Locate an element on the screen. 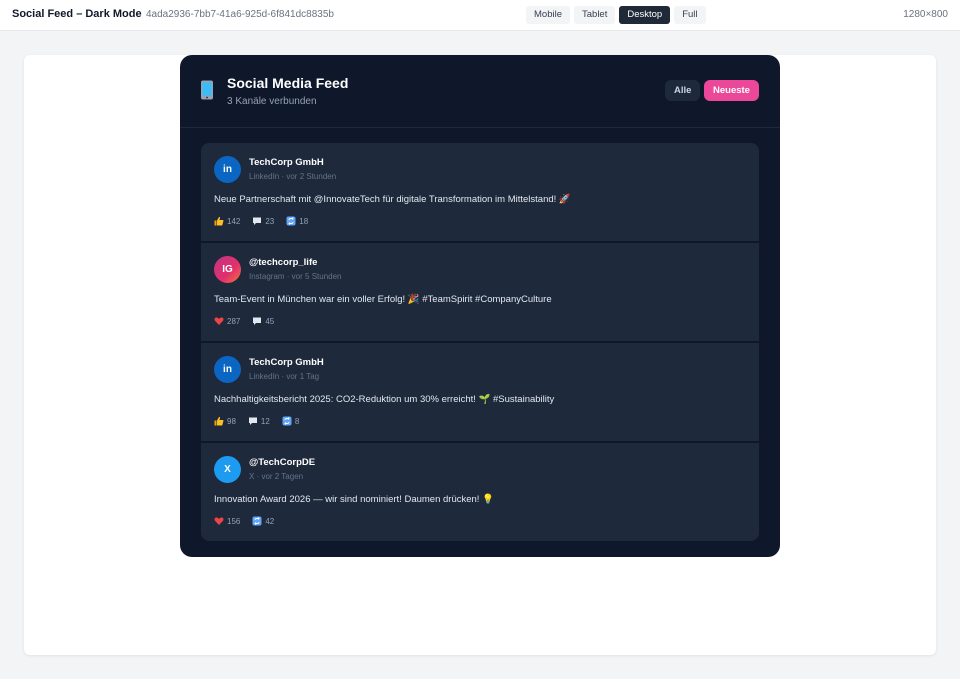  tab-desktop: Desktop is located at coordinates (645, 15).